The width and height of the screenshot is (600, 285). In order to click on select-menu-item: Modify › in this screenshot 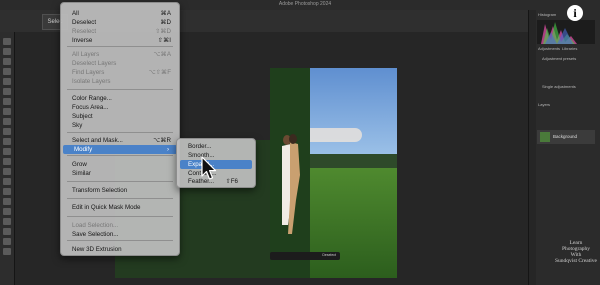, I will do `click(120, 149)`.